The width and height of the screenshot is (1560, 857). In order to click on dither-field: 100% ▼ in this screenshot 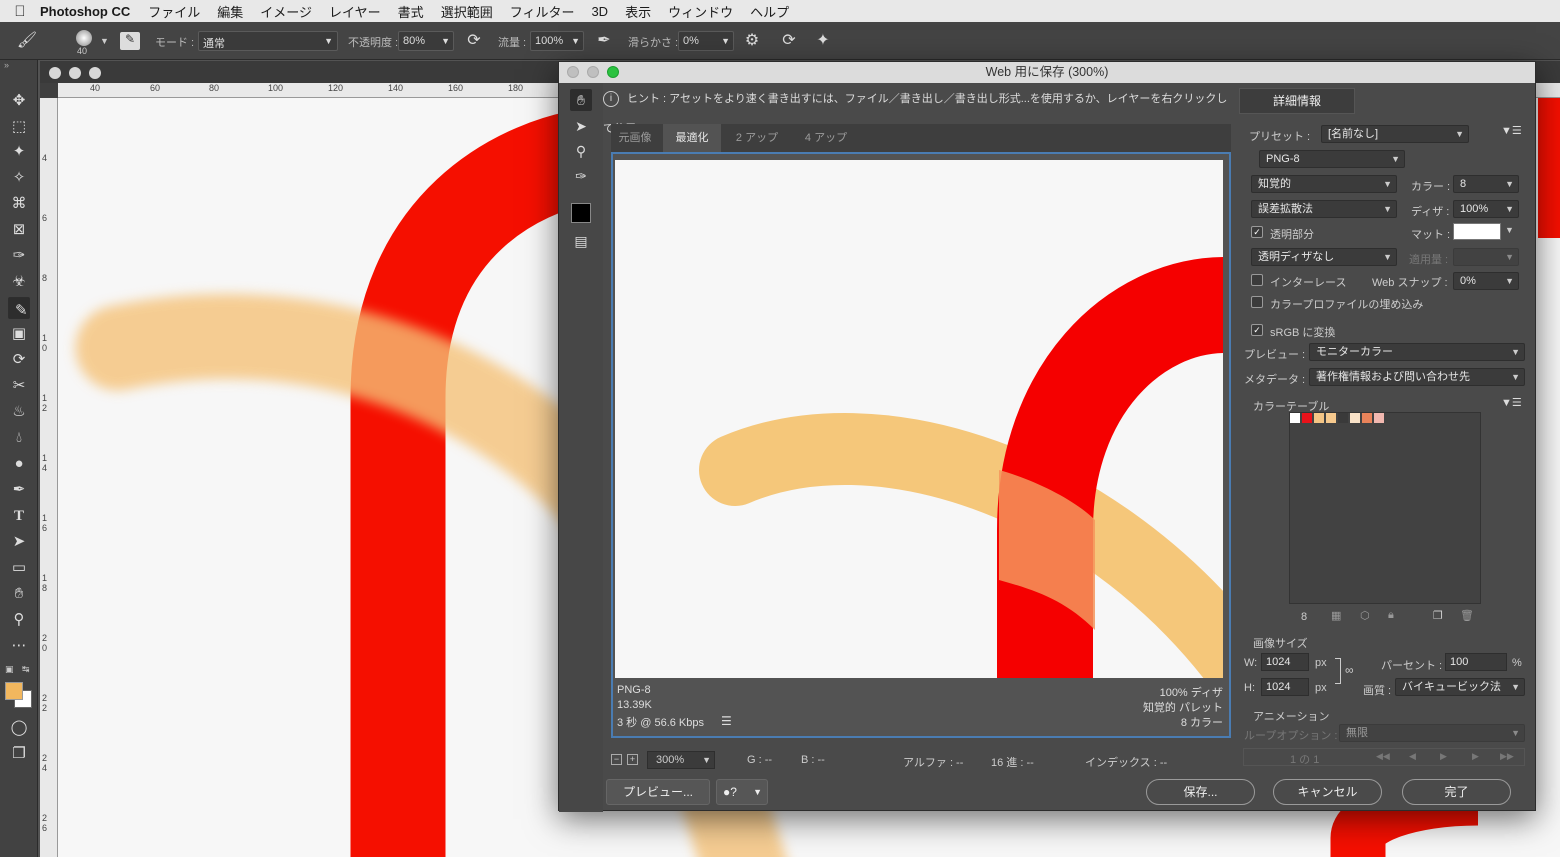, I will do `click(1486, 209)`.